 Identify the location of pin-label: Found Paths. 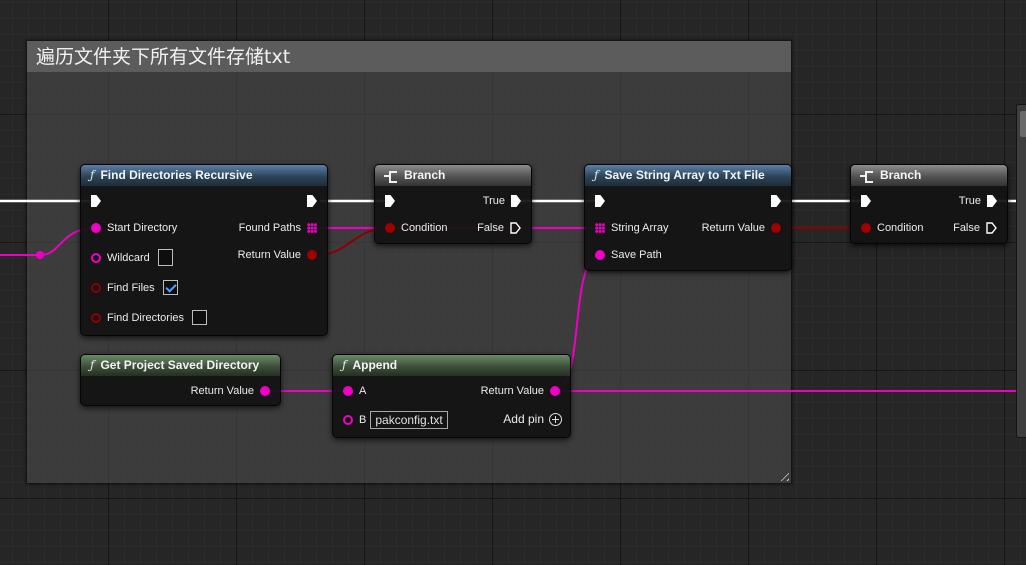
(269, 228).